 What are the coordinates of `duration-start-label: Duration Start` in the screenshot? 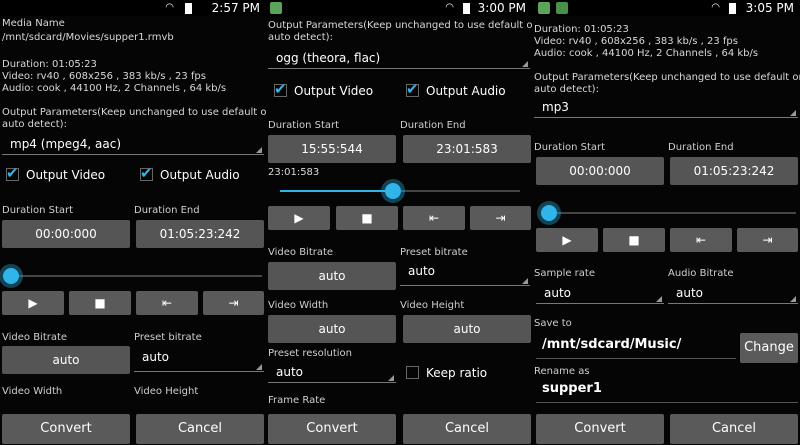 It's located at (304, 125).